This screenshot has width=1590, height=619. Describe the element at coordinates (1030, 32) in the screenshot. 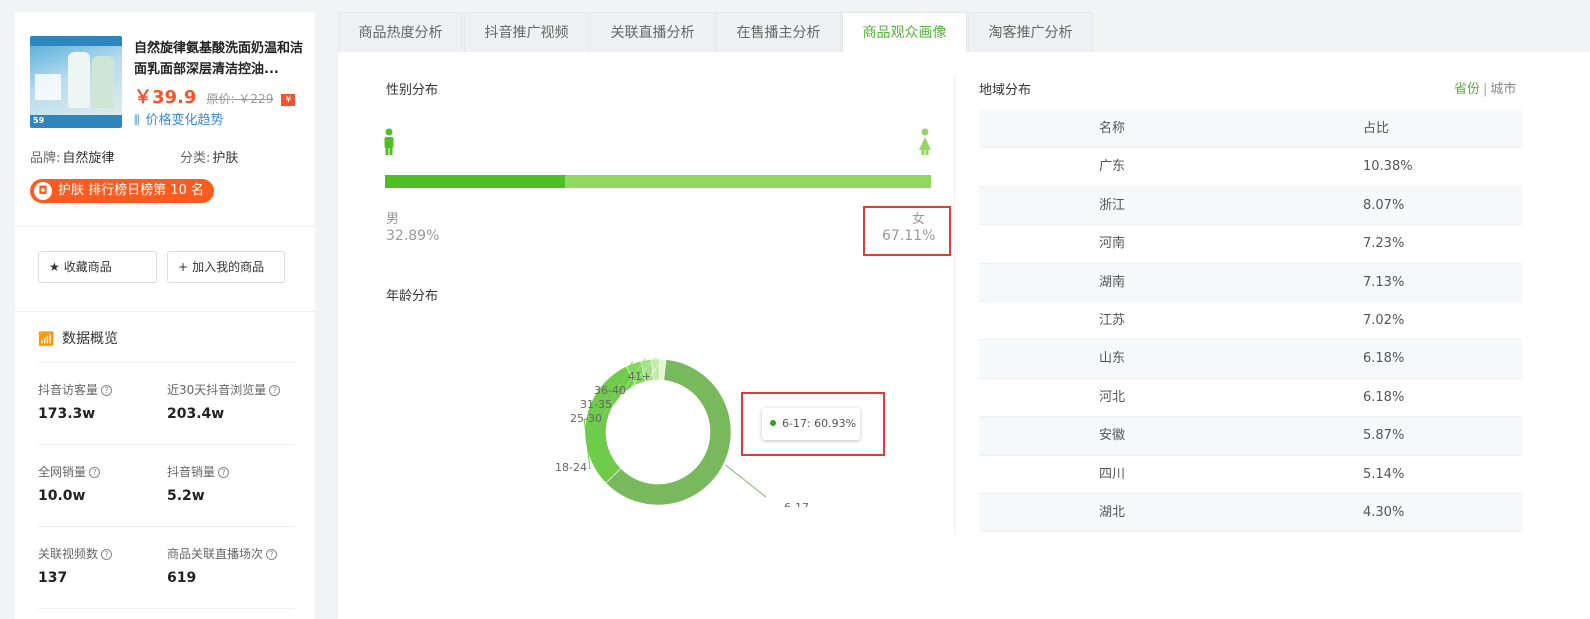

I see `tab-taoke-promo: 淘客推广分析` at that location.